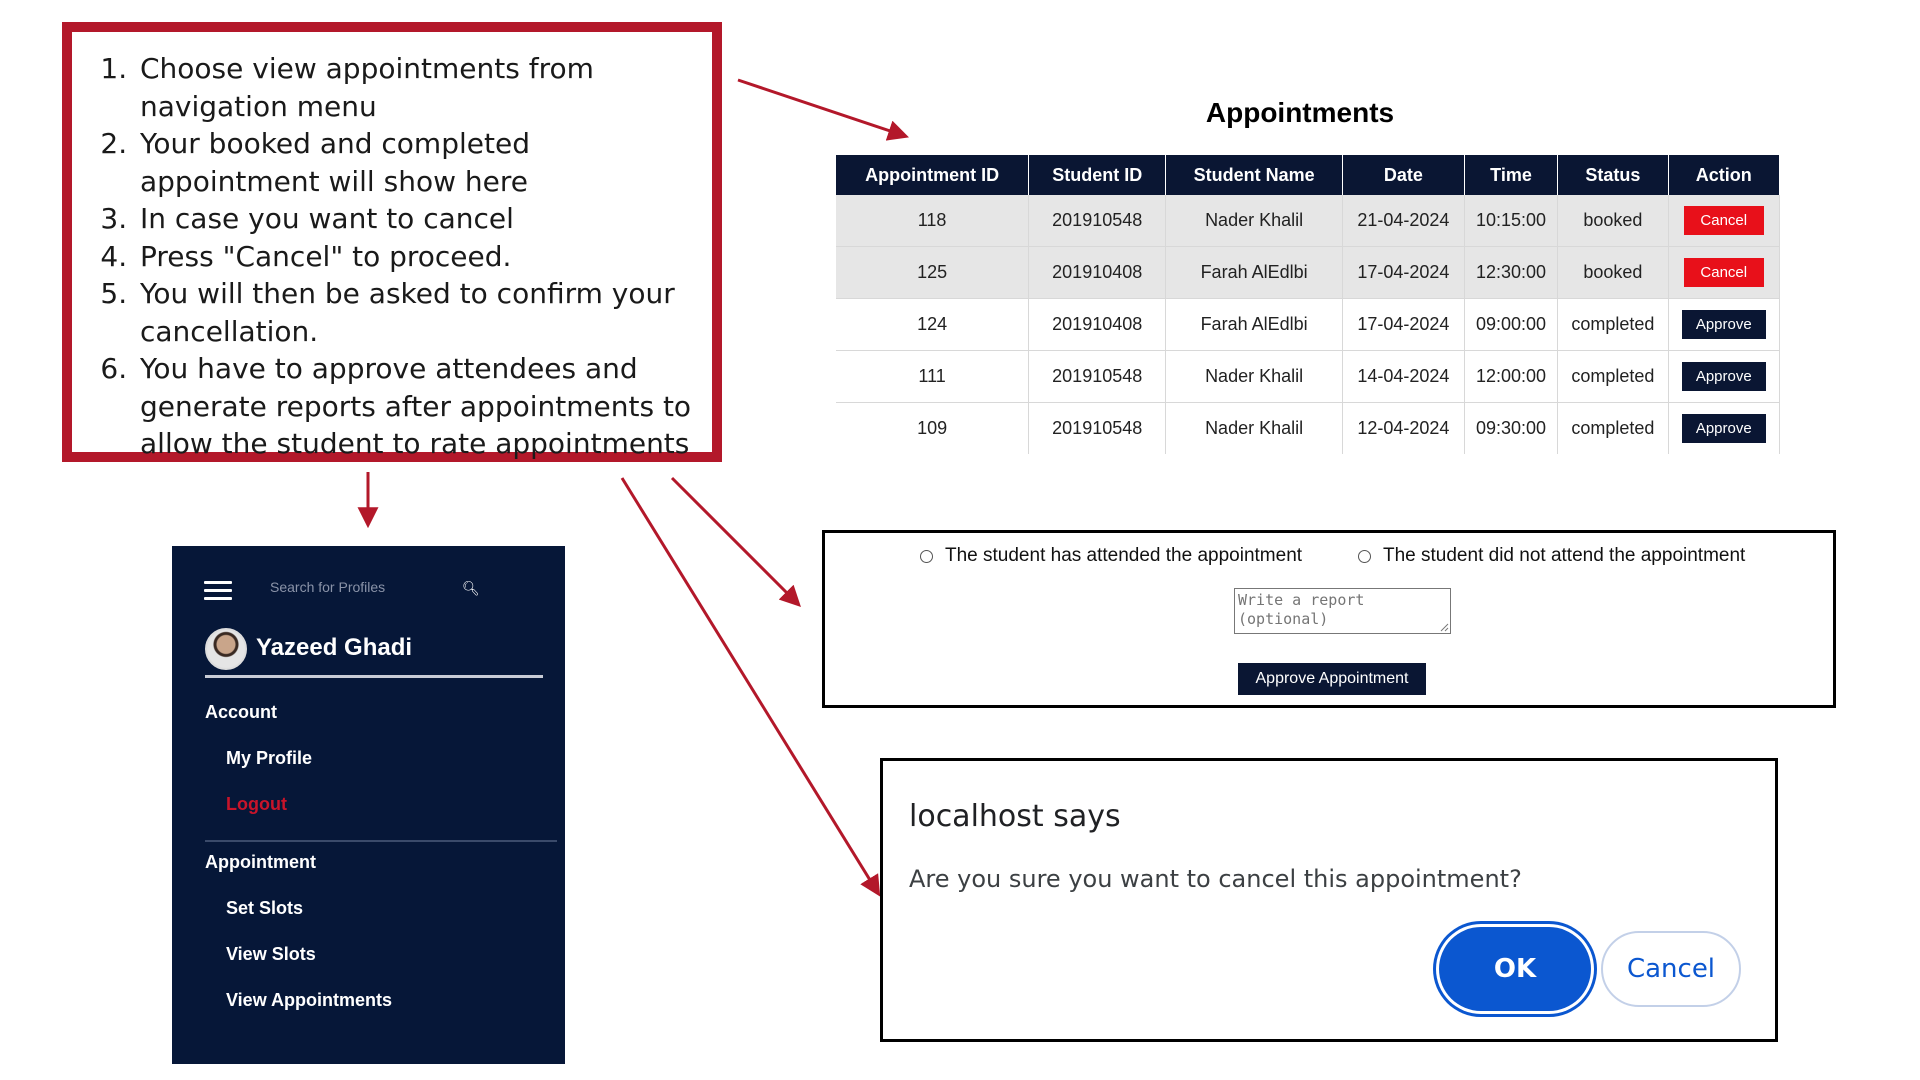  I want to click on nav-item-view-slots: View Slots, so click(271, 954).